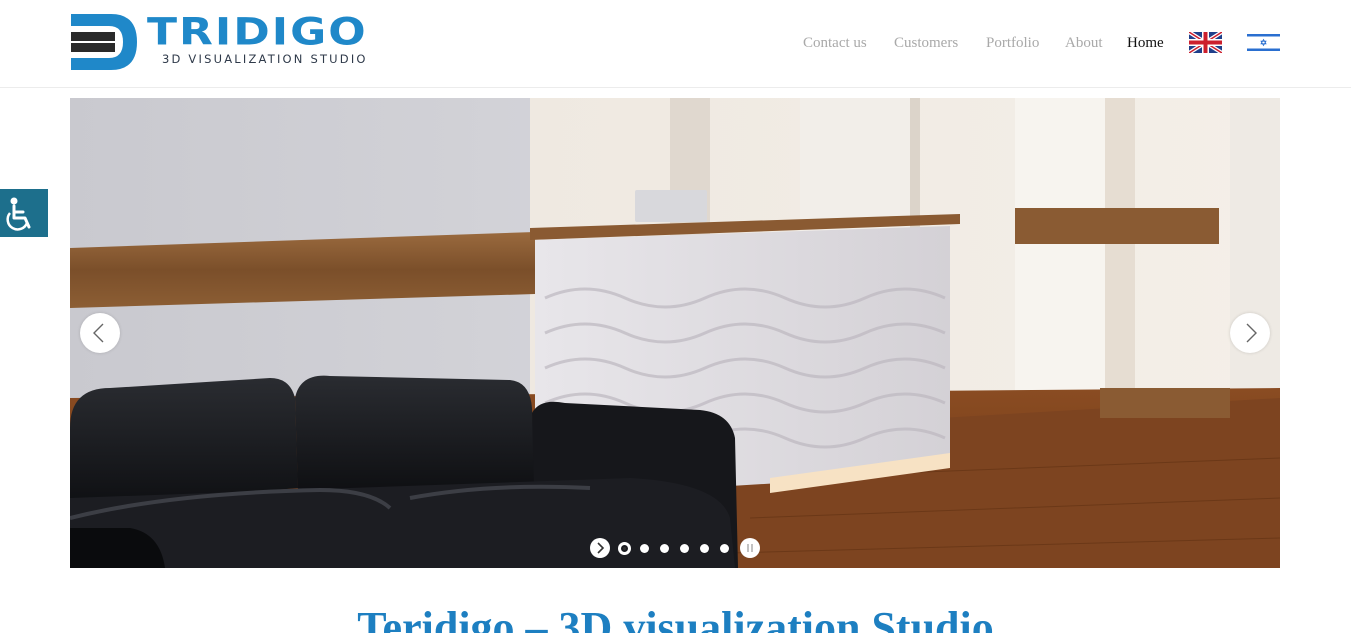 This screenshot has height=633, width=1351. I want to click on page-title: Teridigo – 3D visualization Studio, so click(675, 618).